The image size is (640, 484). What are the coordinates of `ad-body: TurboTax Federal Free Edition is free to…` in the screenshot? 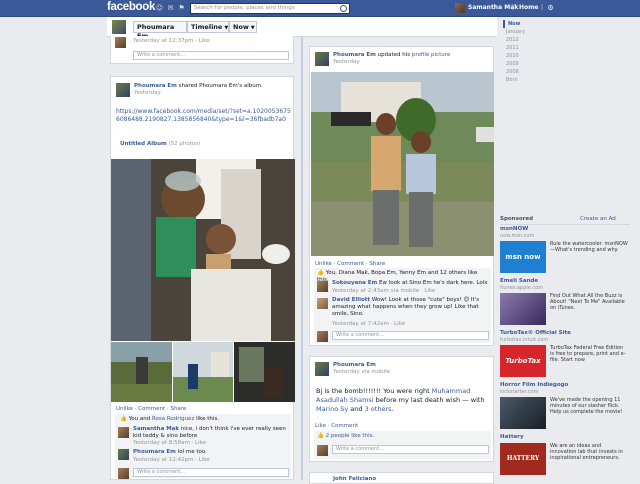 It's located at (588, 354).